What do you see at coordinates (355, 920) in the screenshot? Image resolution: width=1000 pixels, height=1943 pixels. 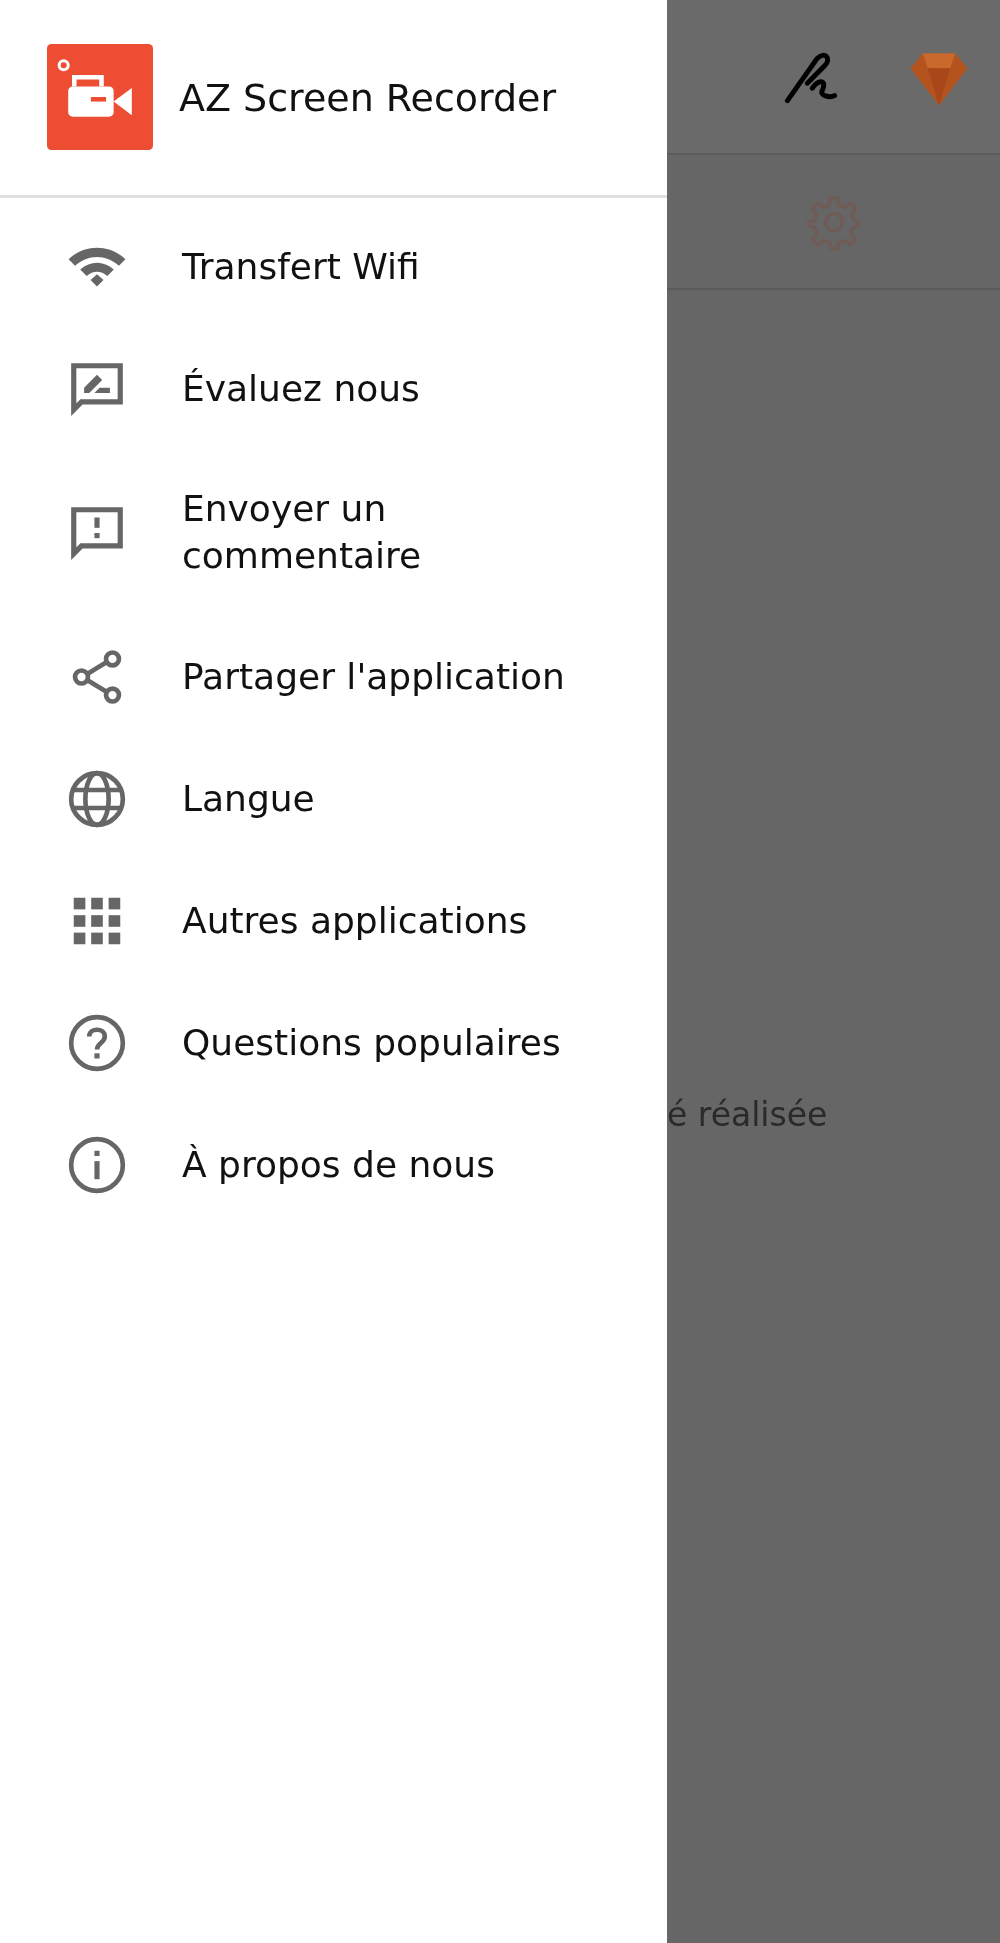 I see `menu-label: Autres applications` at bounding box center [355, 920].